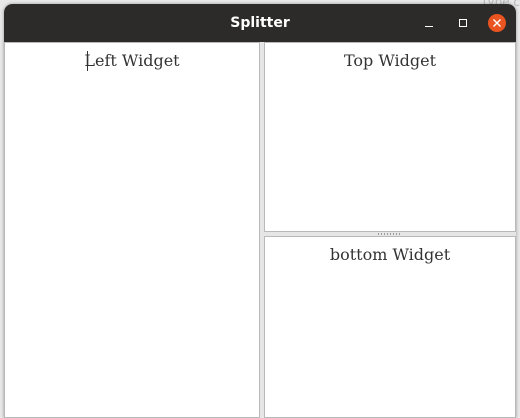 This screenshot has width=520, height=418. What do you see at coordinates (429, 26) in the screenshot?
I see `minimize-icon` at bounding box center [429, 26].